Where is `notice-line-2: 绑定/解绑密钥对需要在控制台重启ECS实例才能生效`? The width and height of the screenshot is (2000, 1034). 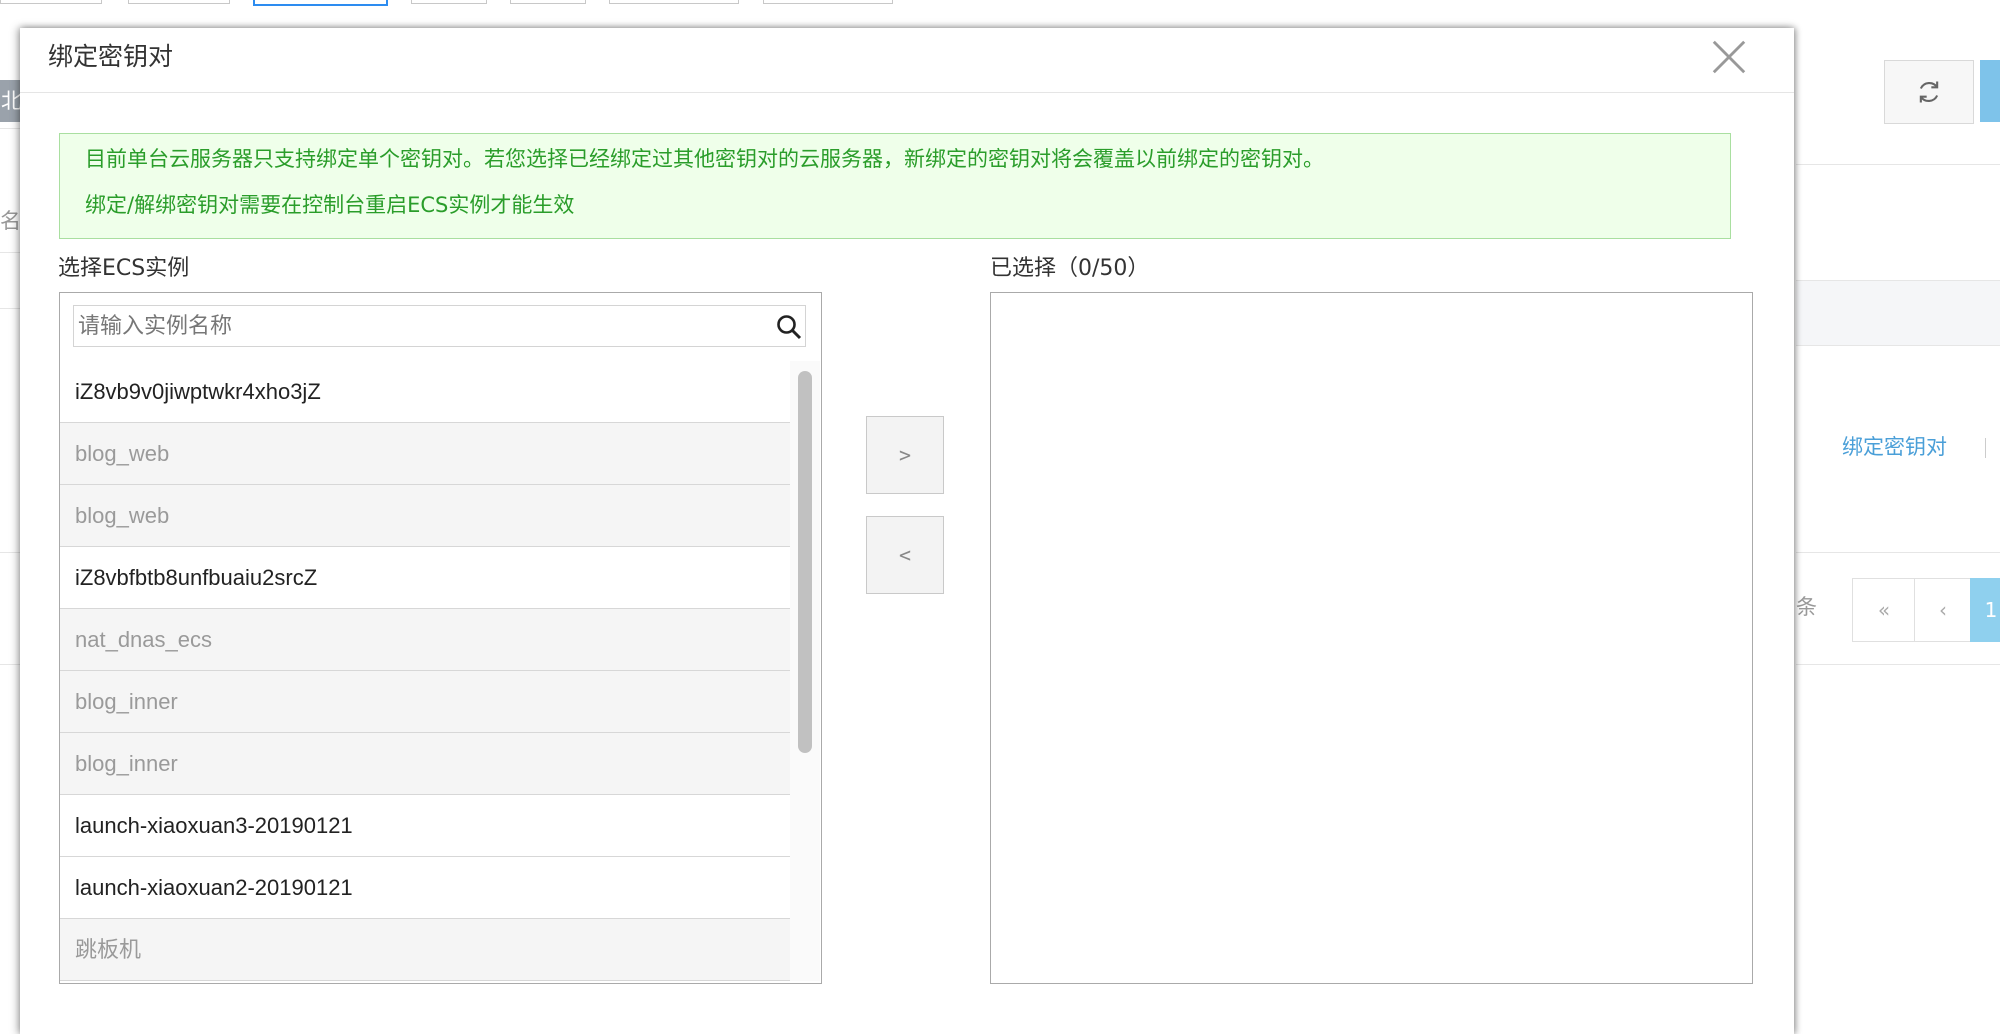
notice-line-2: 绑定/解绑密钥对需要在控制台重启ECS实例才能生效 is located at coordinates (330, 205).